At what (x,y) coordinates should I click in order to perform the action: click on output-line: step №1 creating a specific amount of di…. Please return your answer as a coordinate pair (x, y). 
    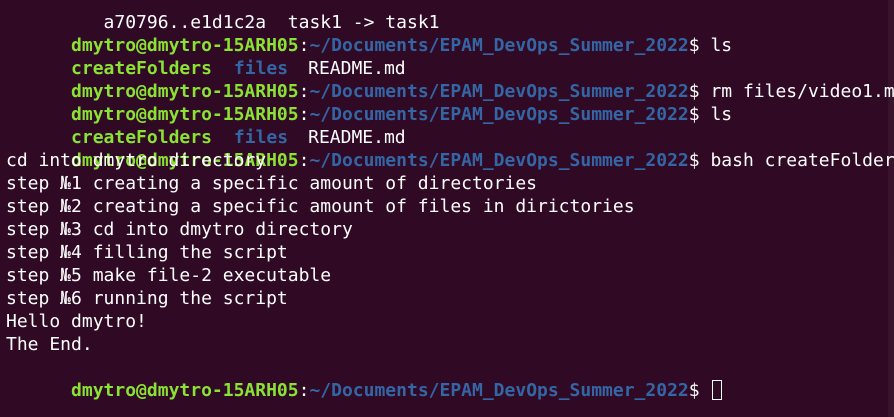
    Looking at the image, I should click on (450, 183).